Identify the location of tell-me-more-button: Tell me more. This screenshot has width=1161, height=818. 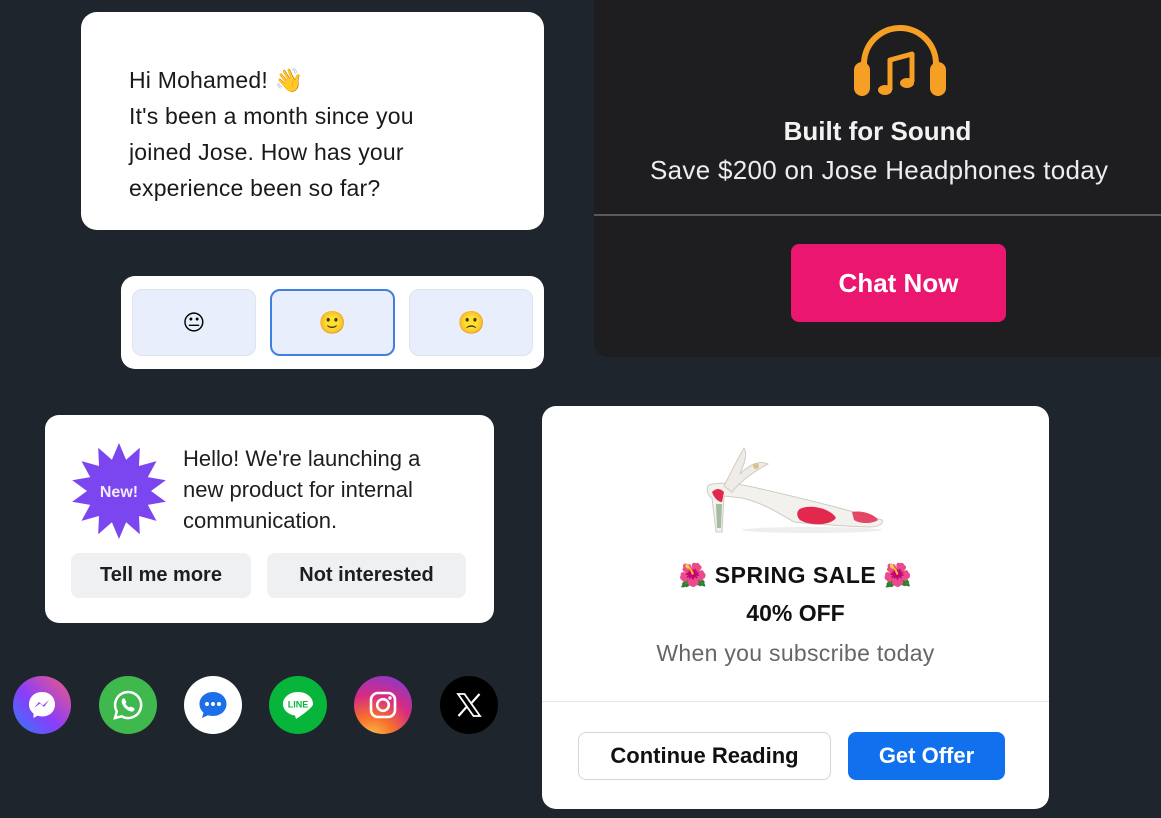
(161, 575).